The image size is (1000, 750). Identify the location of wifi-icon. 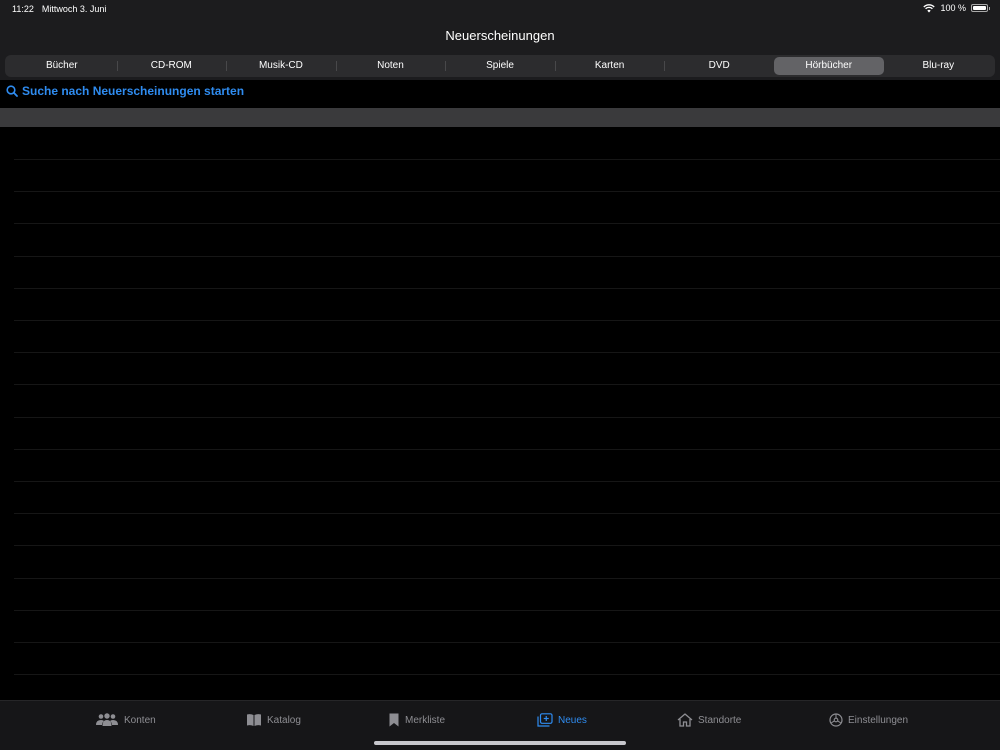
(929, 7).